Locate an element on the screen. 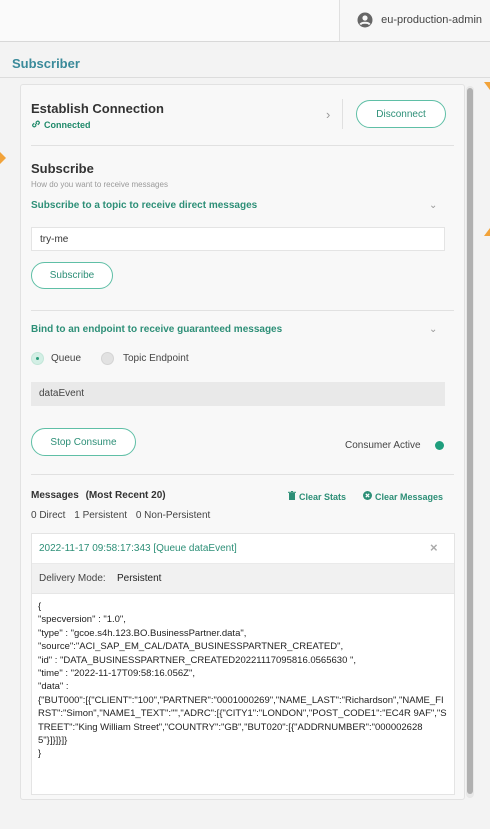 The height and width of the screenshot is (829, 490). page-title: Subscriber is located at coordinates (46, 63).